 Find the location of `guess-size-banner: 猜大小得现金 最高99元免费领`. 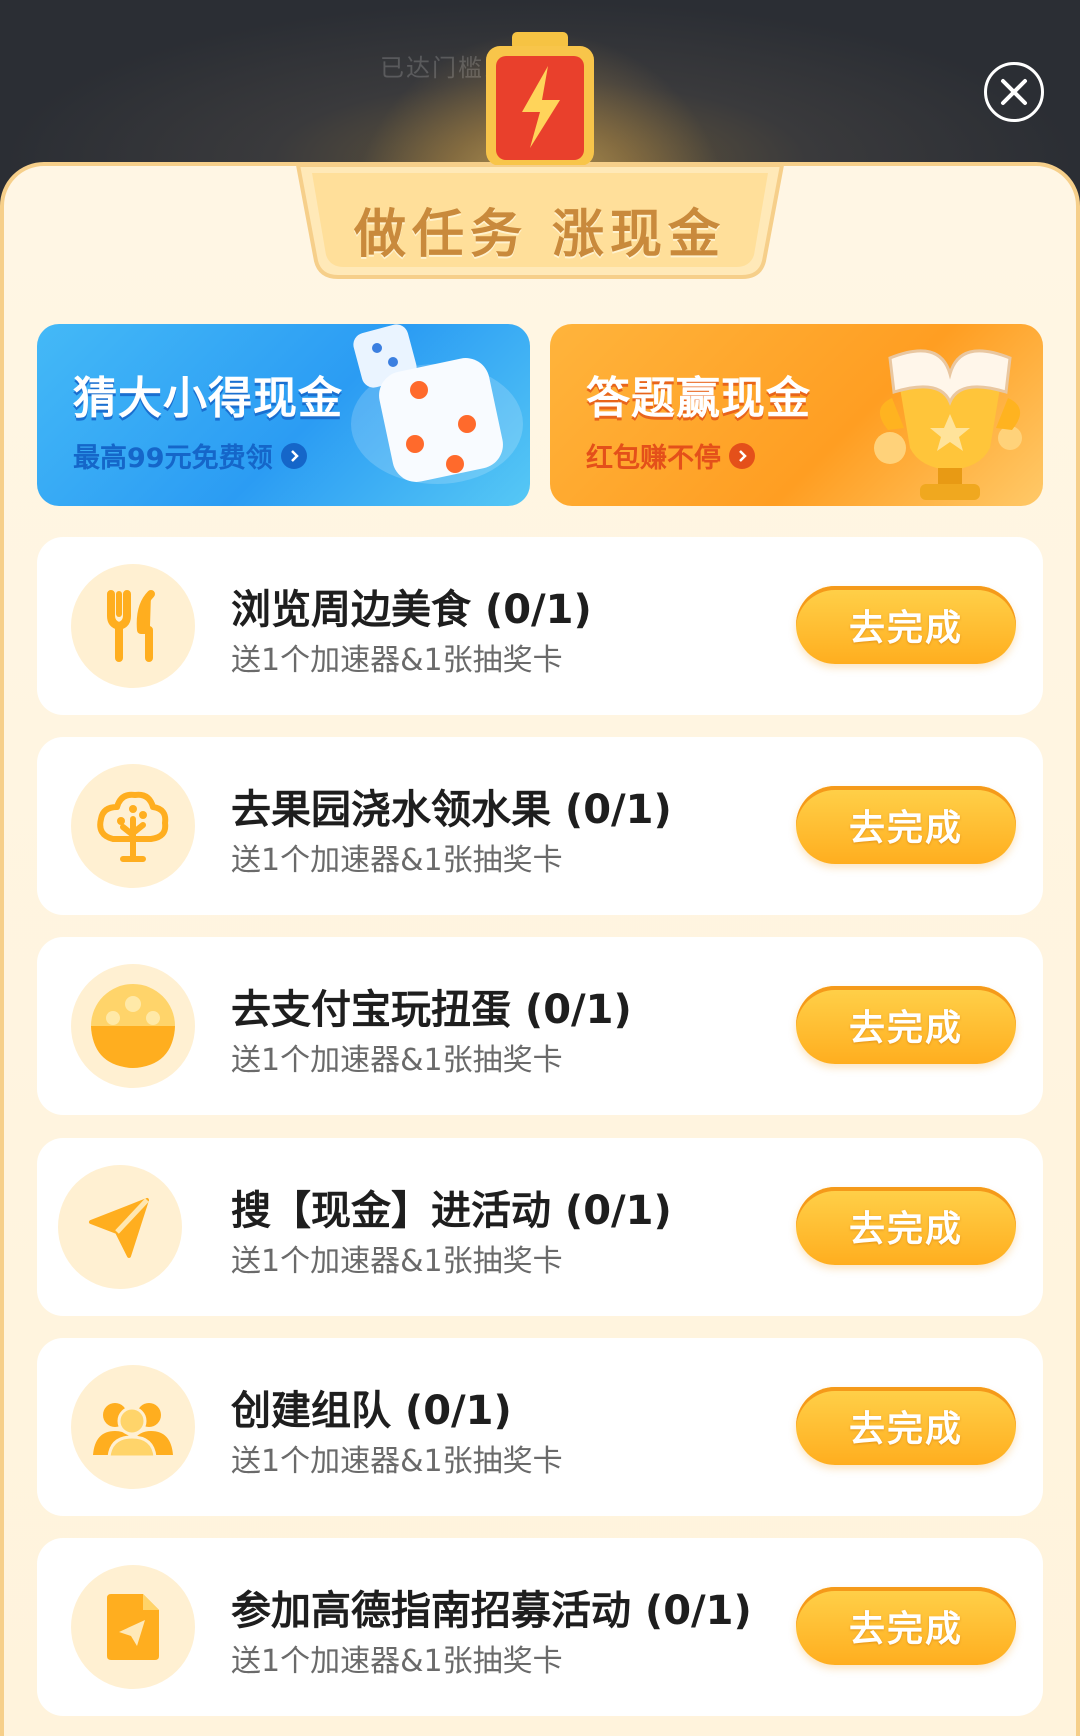

guess-size-banner: 猜大小得现金 最高99元免费领 is located at coordinates (283, 415).